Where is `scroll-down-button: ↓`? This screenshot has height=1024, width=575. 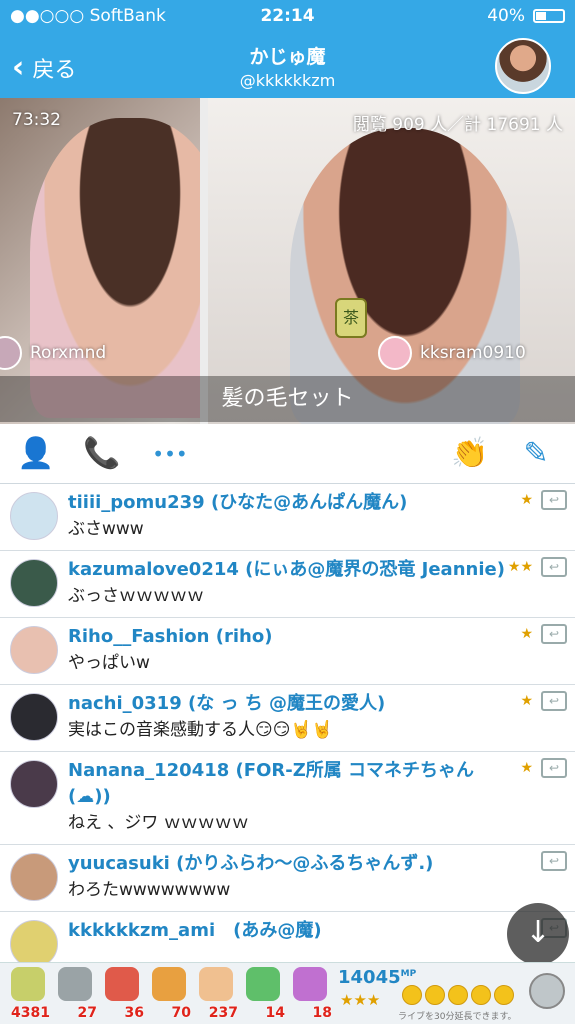
scroll-down-button: ↓ is located at coordinates (538, 934).